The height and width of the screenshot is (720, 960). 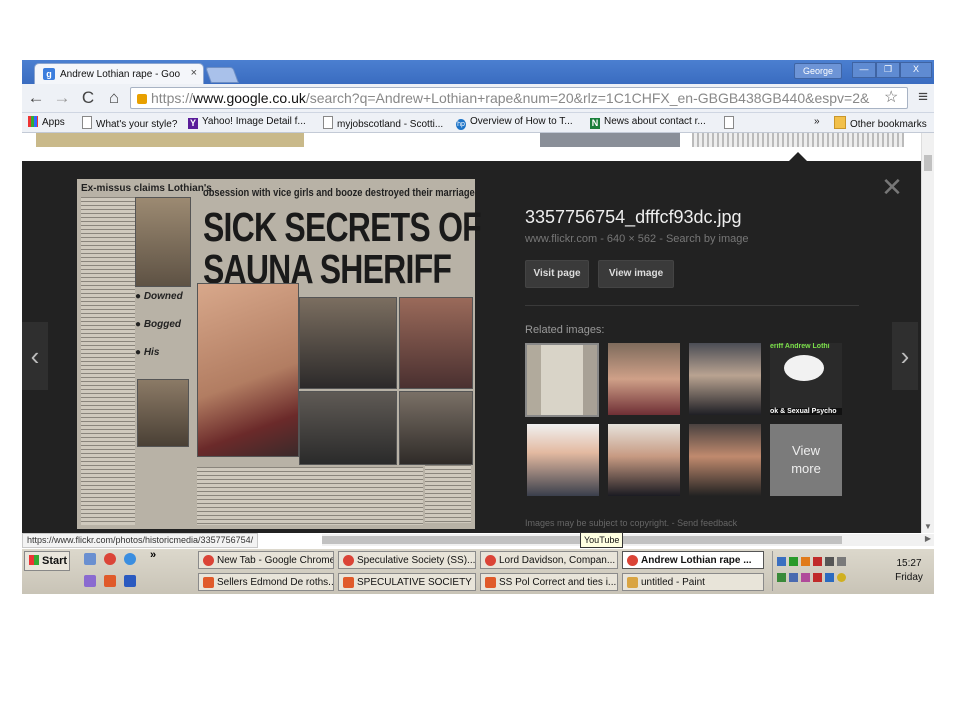 I want to click on taskbar-item-paint: untitled - Paint, so click(x=693, y=582).